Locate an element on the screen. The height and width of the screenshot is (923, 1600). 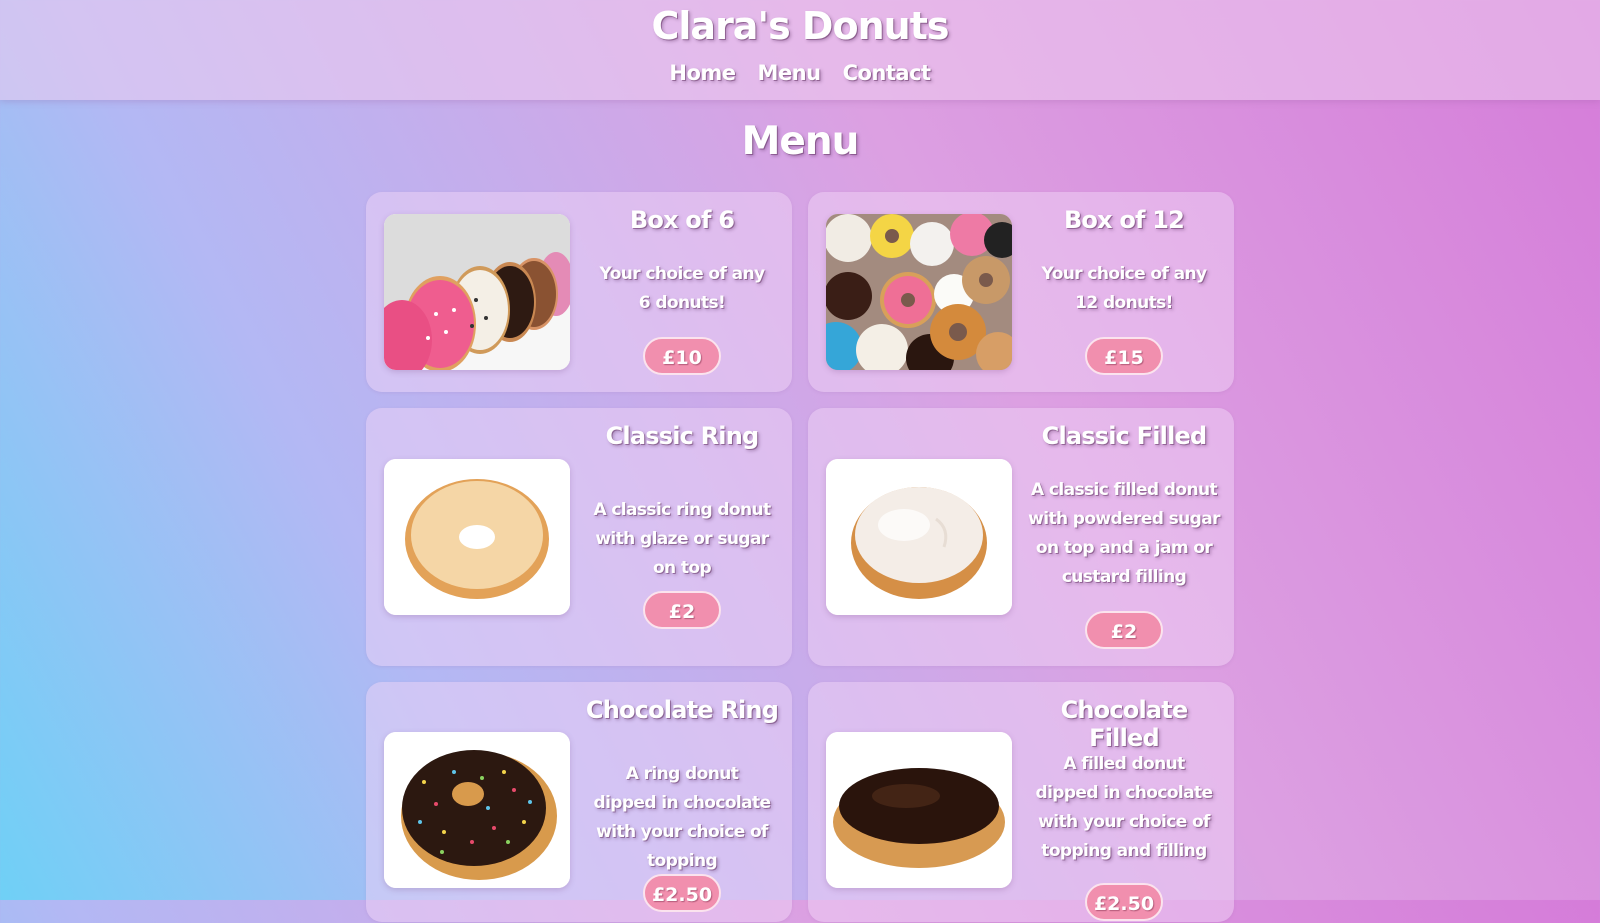
main-nav: Home Menu Contact is located at coordinates (800, 73).